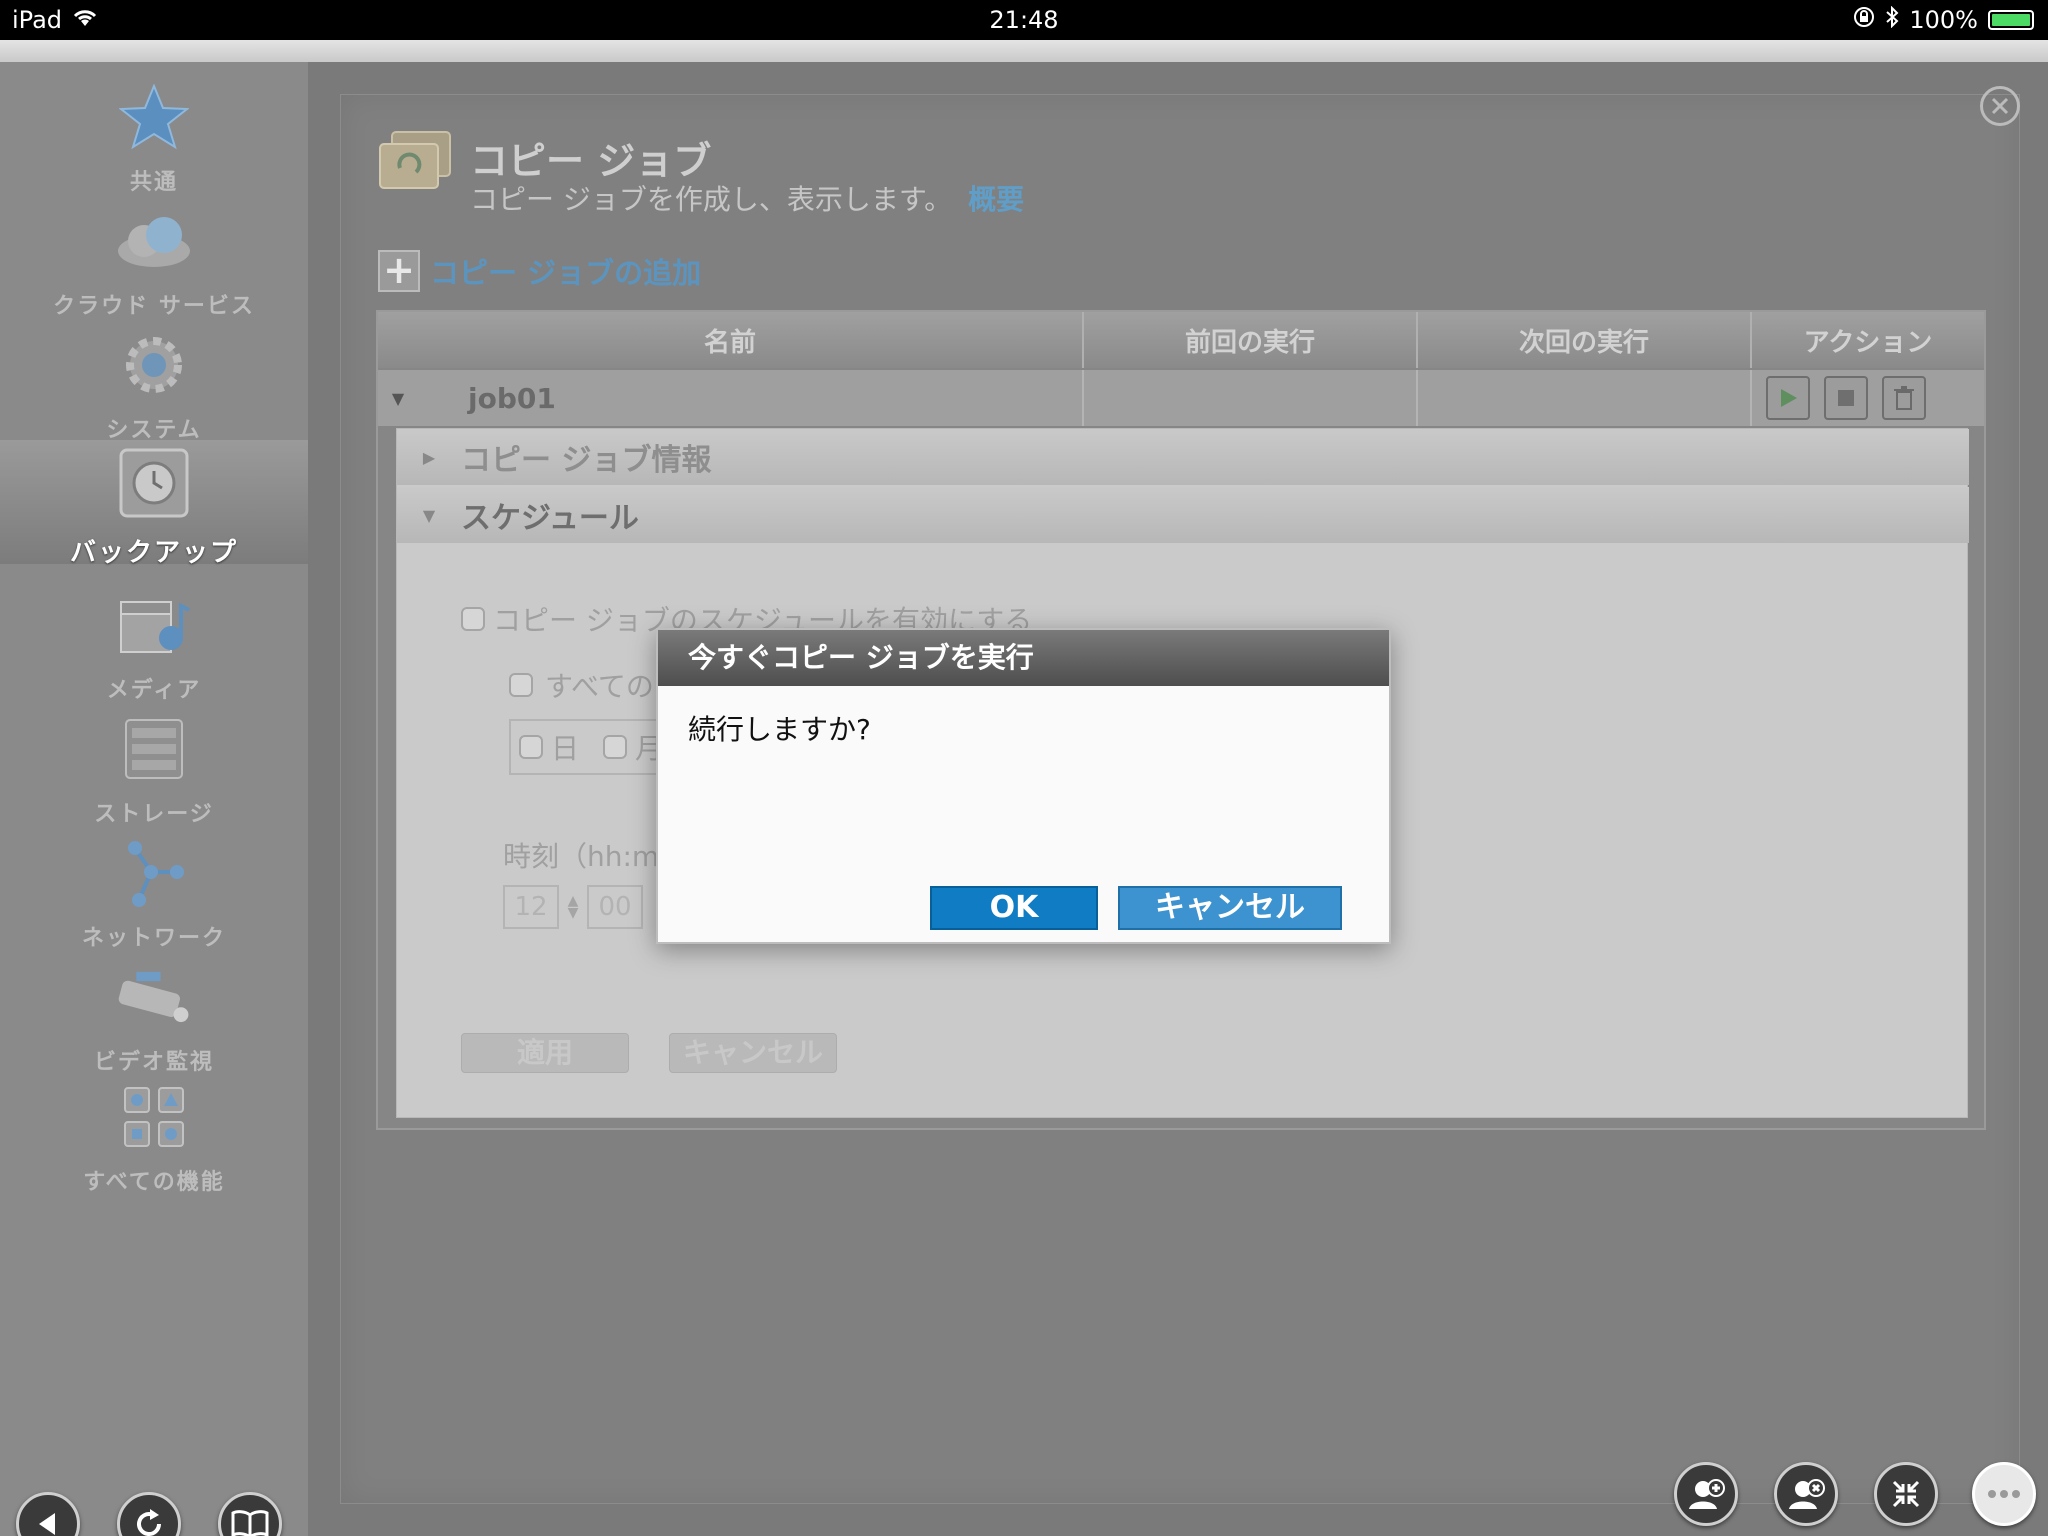  Describe the element at coordinates (615, 907) in the screenshot. I see `minute-input: 00` at that location.